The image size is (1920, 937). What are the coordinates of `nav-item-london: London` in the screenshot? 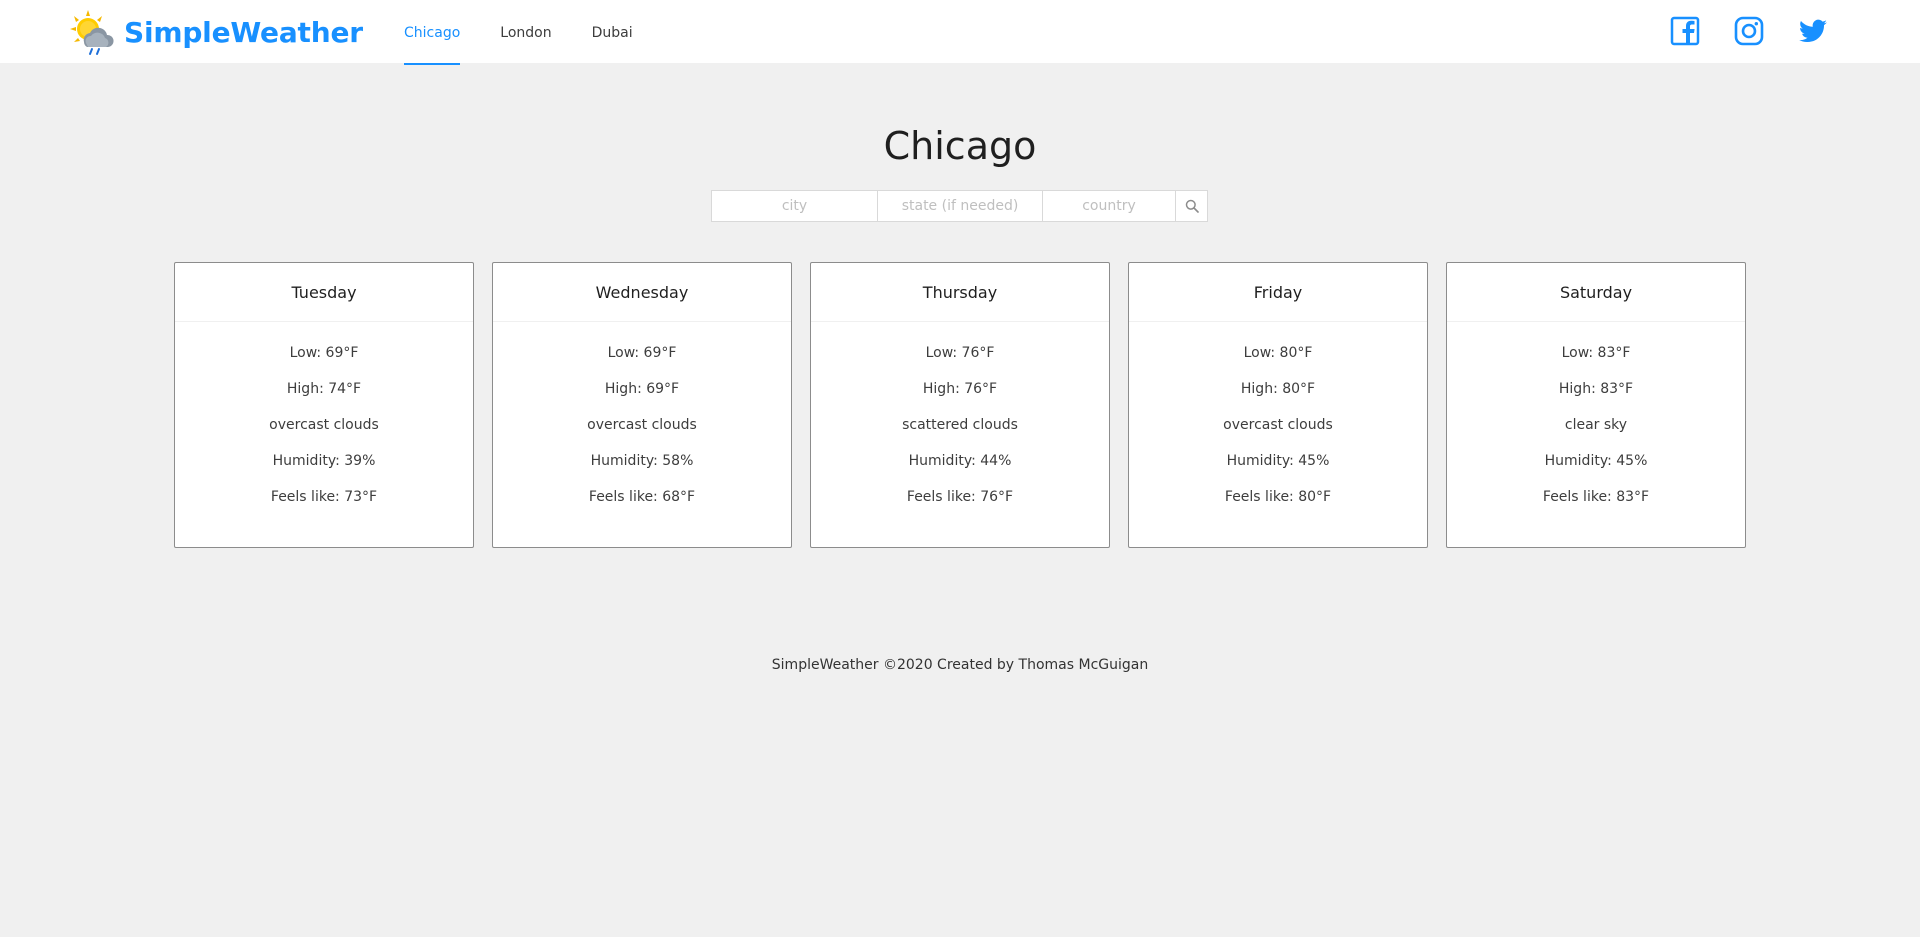 It's located at (525, 32).